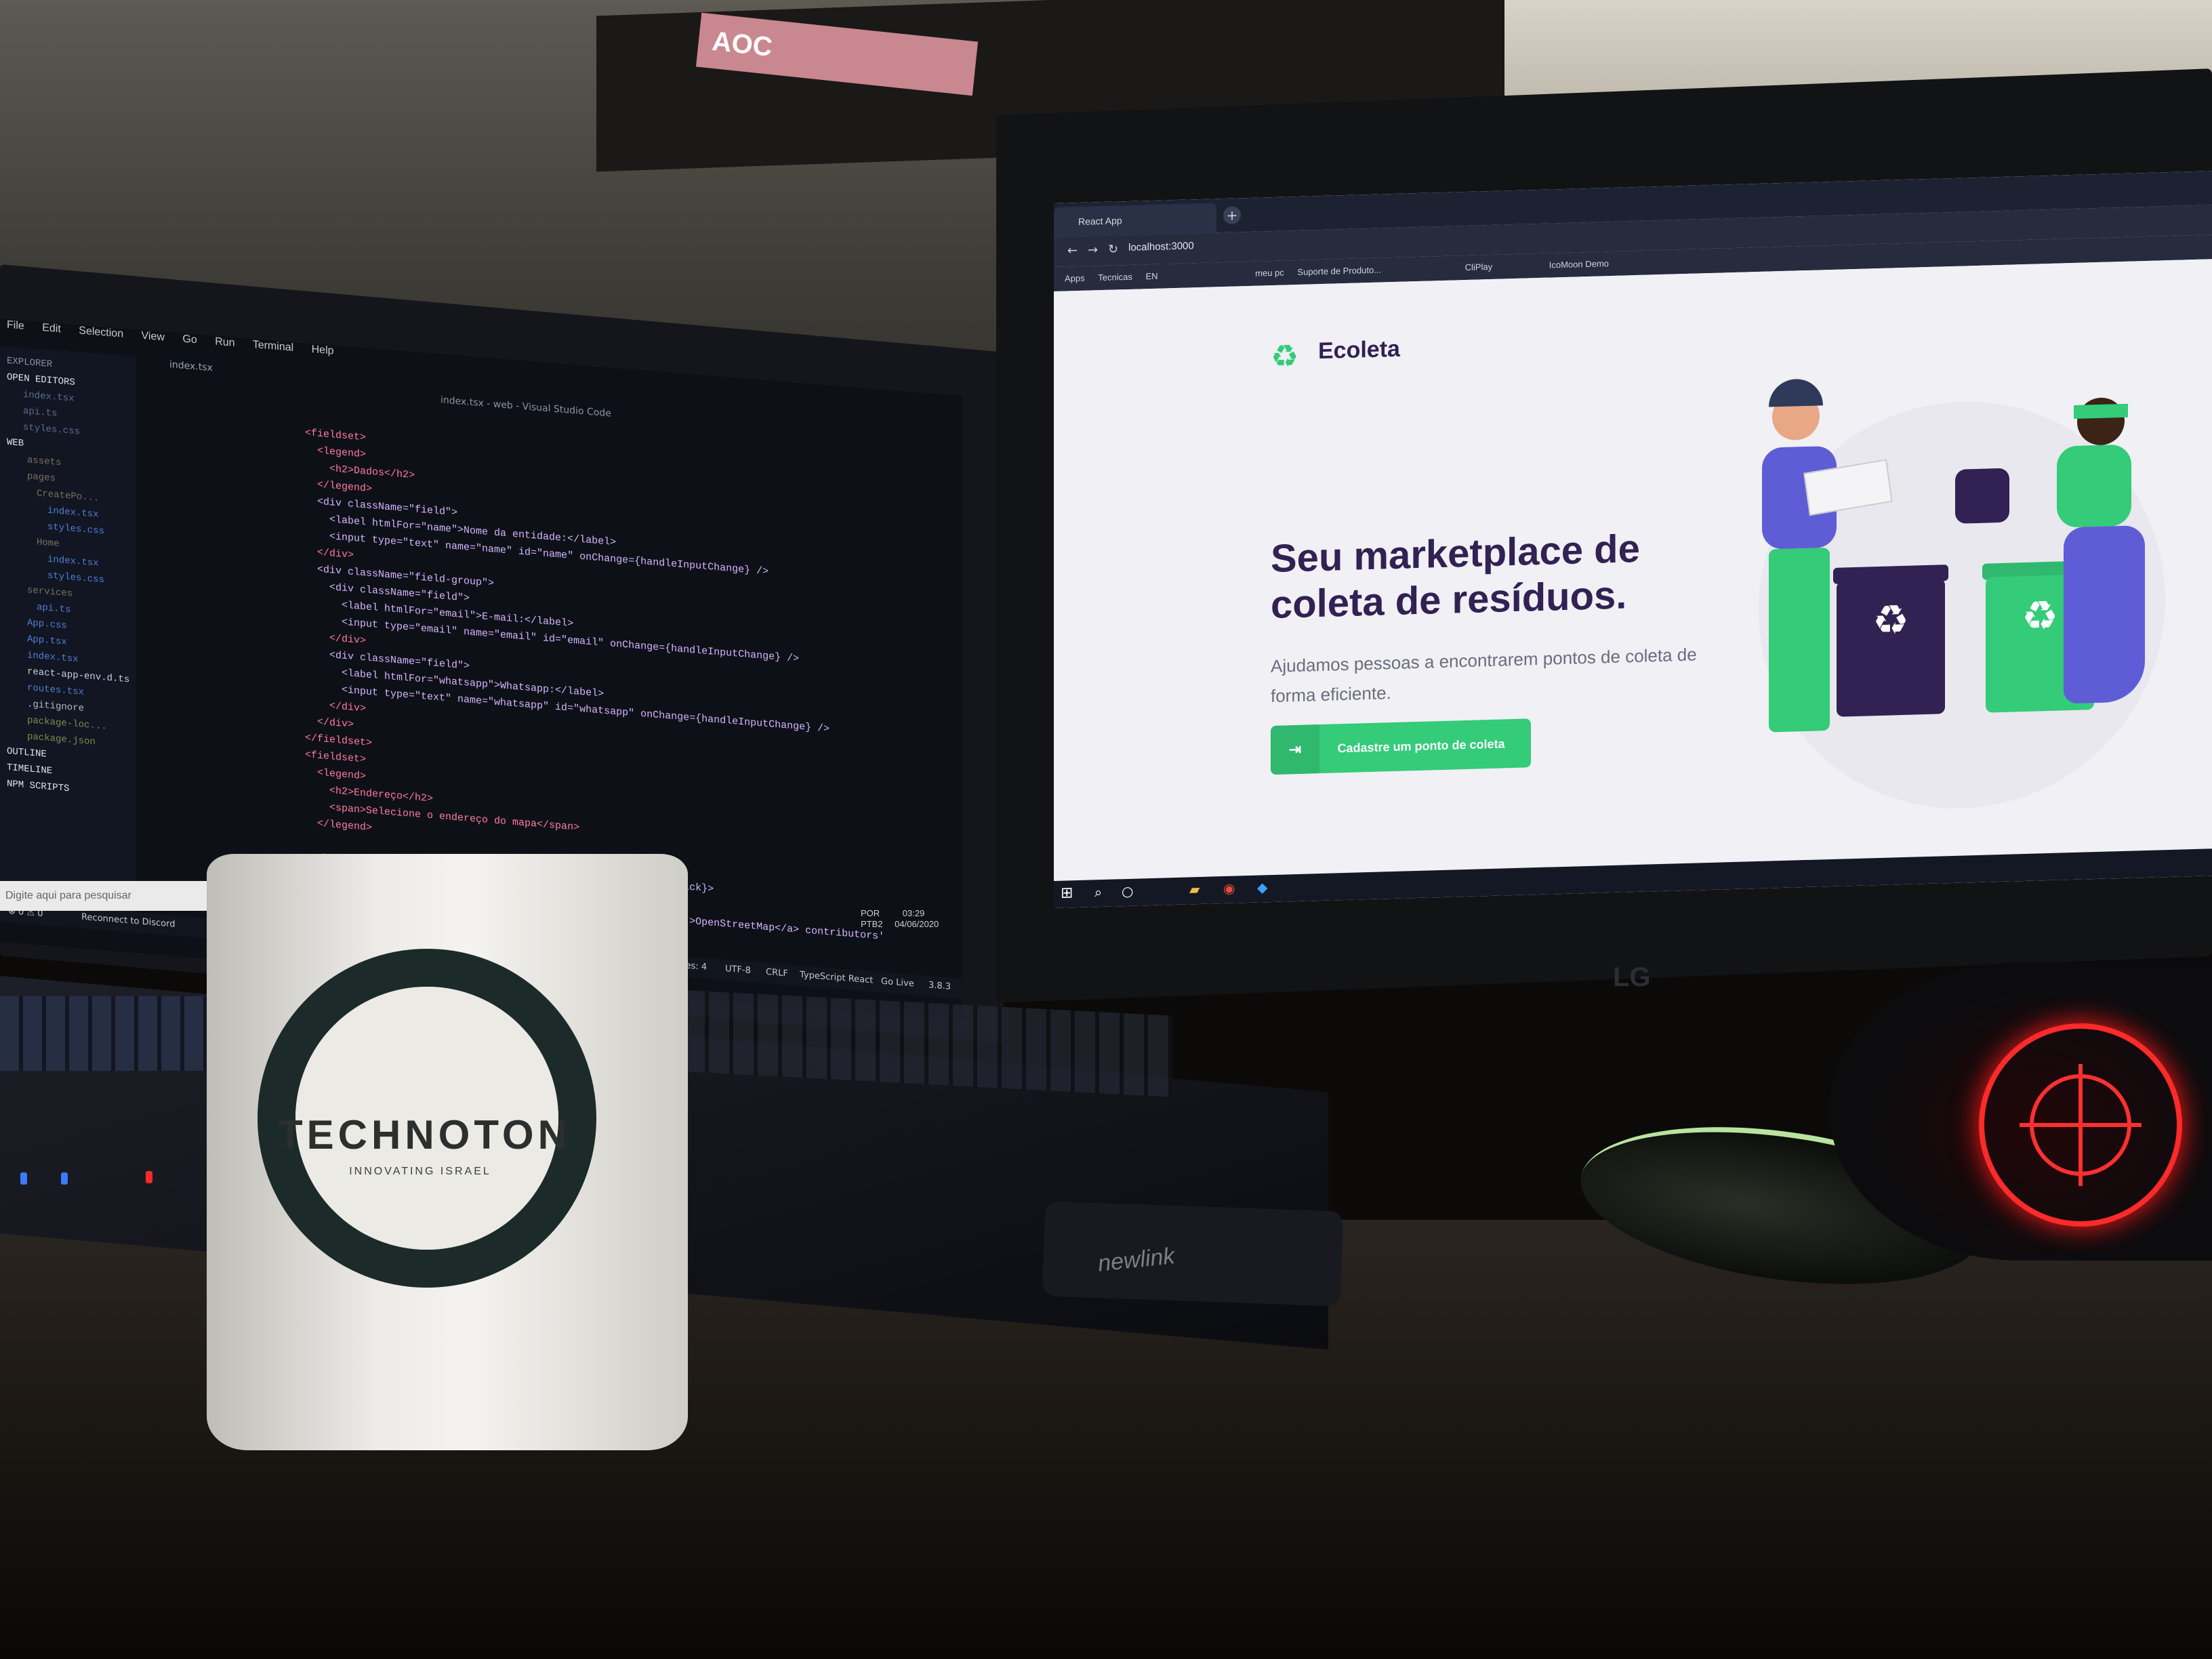 This screenshot has width=2212, height=1659. What do you see at coordinates (323, 350) in the screenshot?
I see `menu-help: Help` at bounding box center [323, 350].